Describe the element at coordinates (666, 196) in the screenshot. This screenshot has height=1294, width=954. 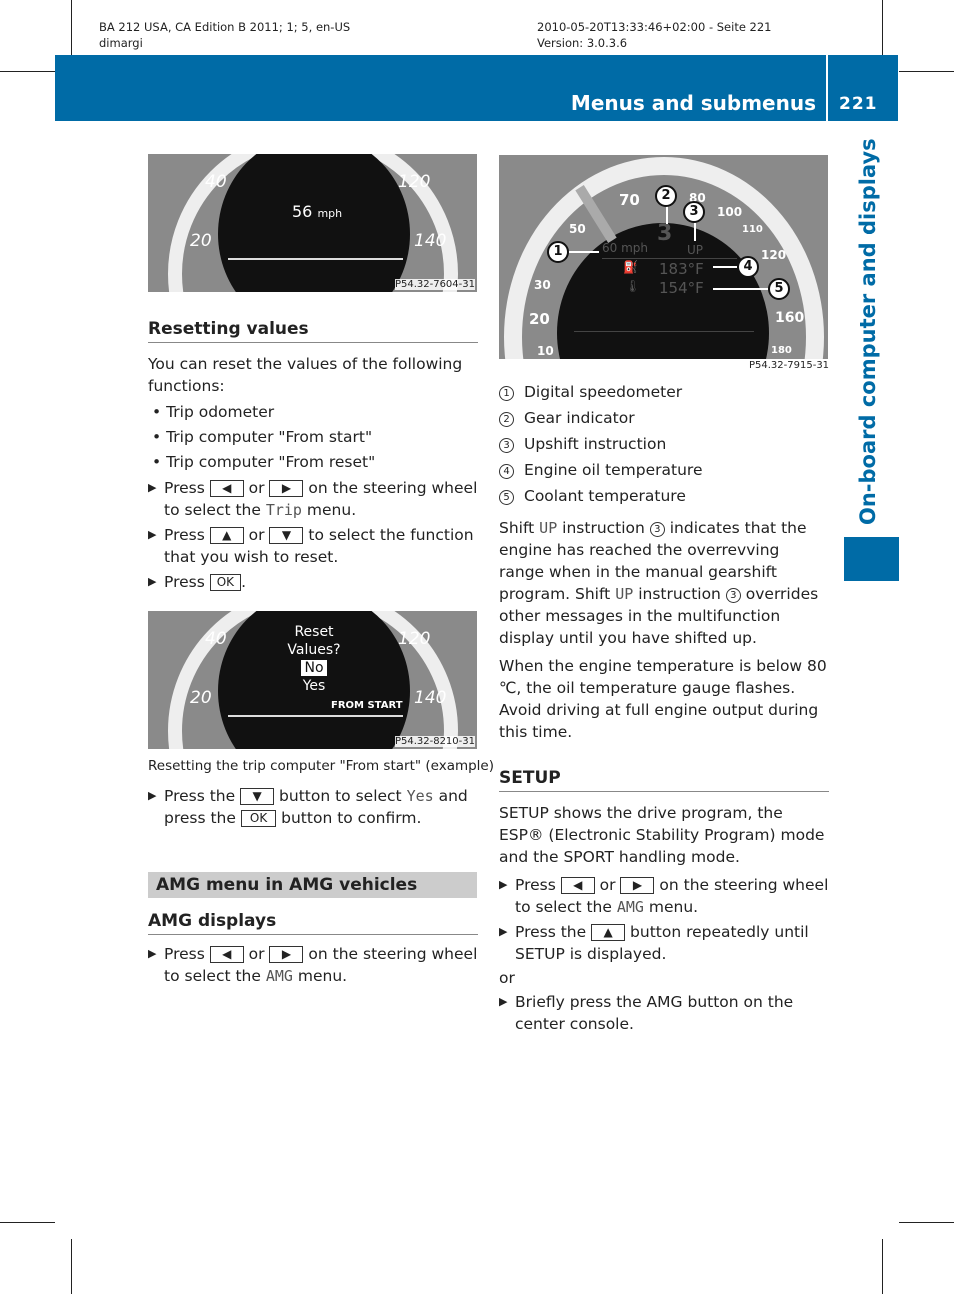
I see `callout-2: 2` at that location.